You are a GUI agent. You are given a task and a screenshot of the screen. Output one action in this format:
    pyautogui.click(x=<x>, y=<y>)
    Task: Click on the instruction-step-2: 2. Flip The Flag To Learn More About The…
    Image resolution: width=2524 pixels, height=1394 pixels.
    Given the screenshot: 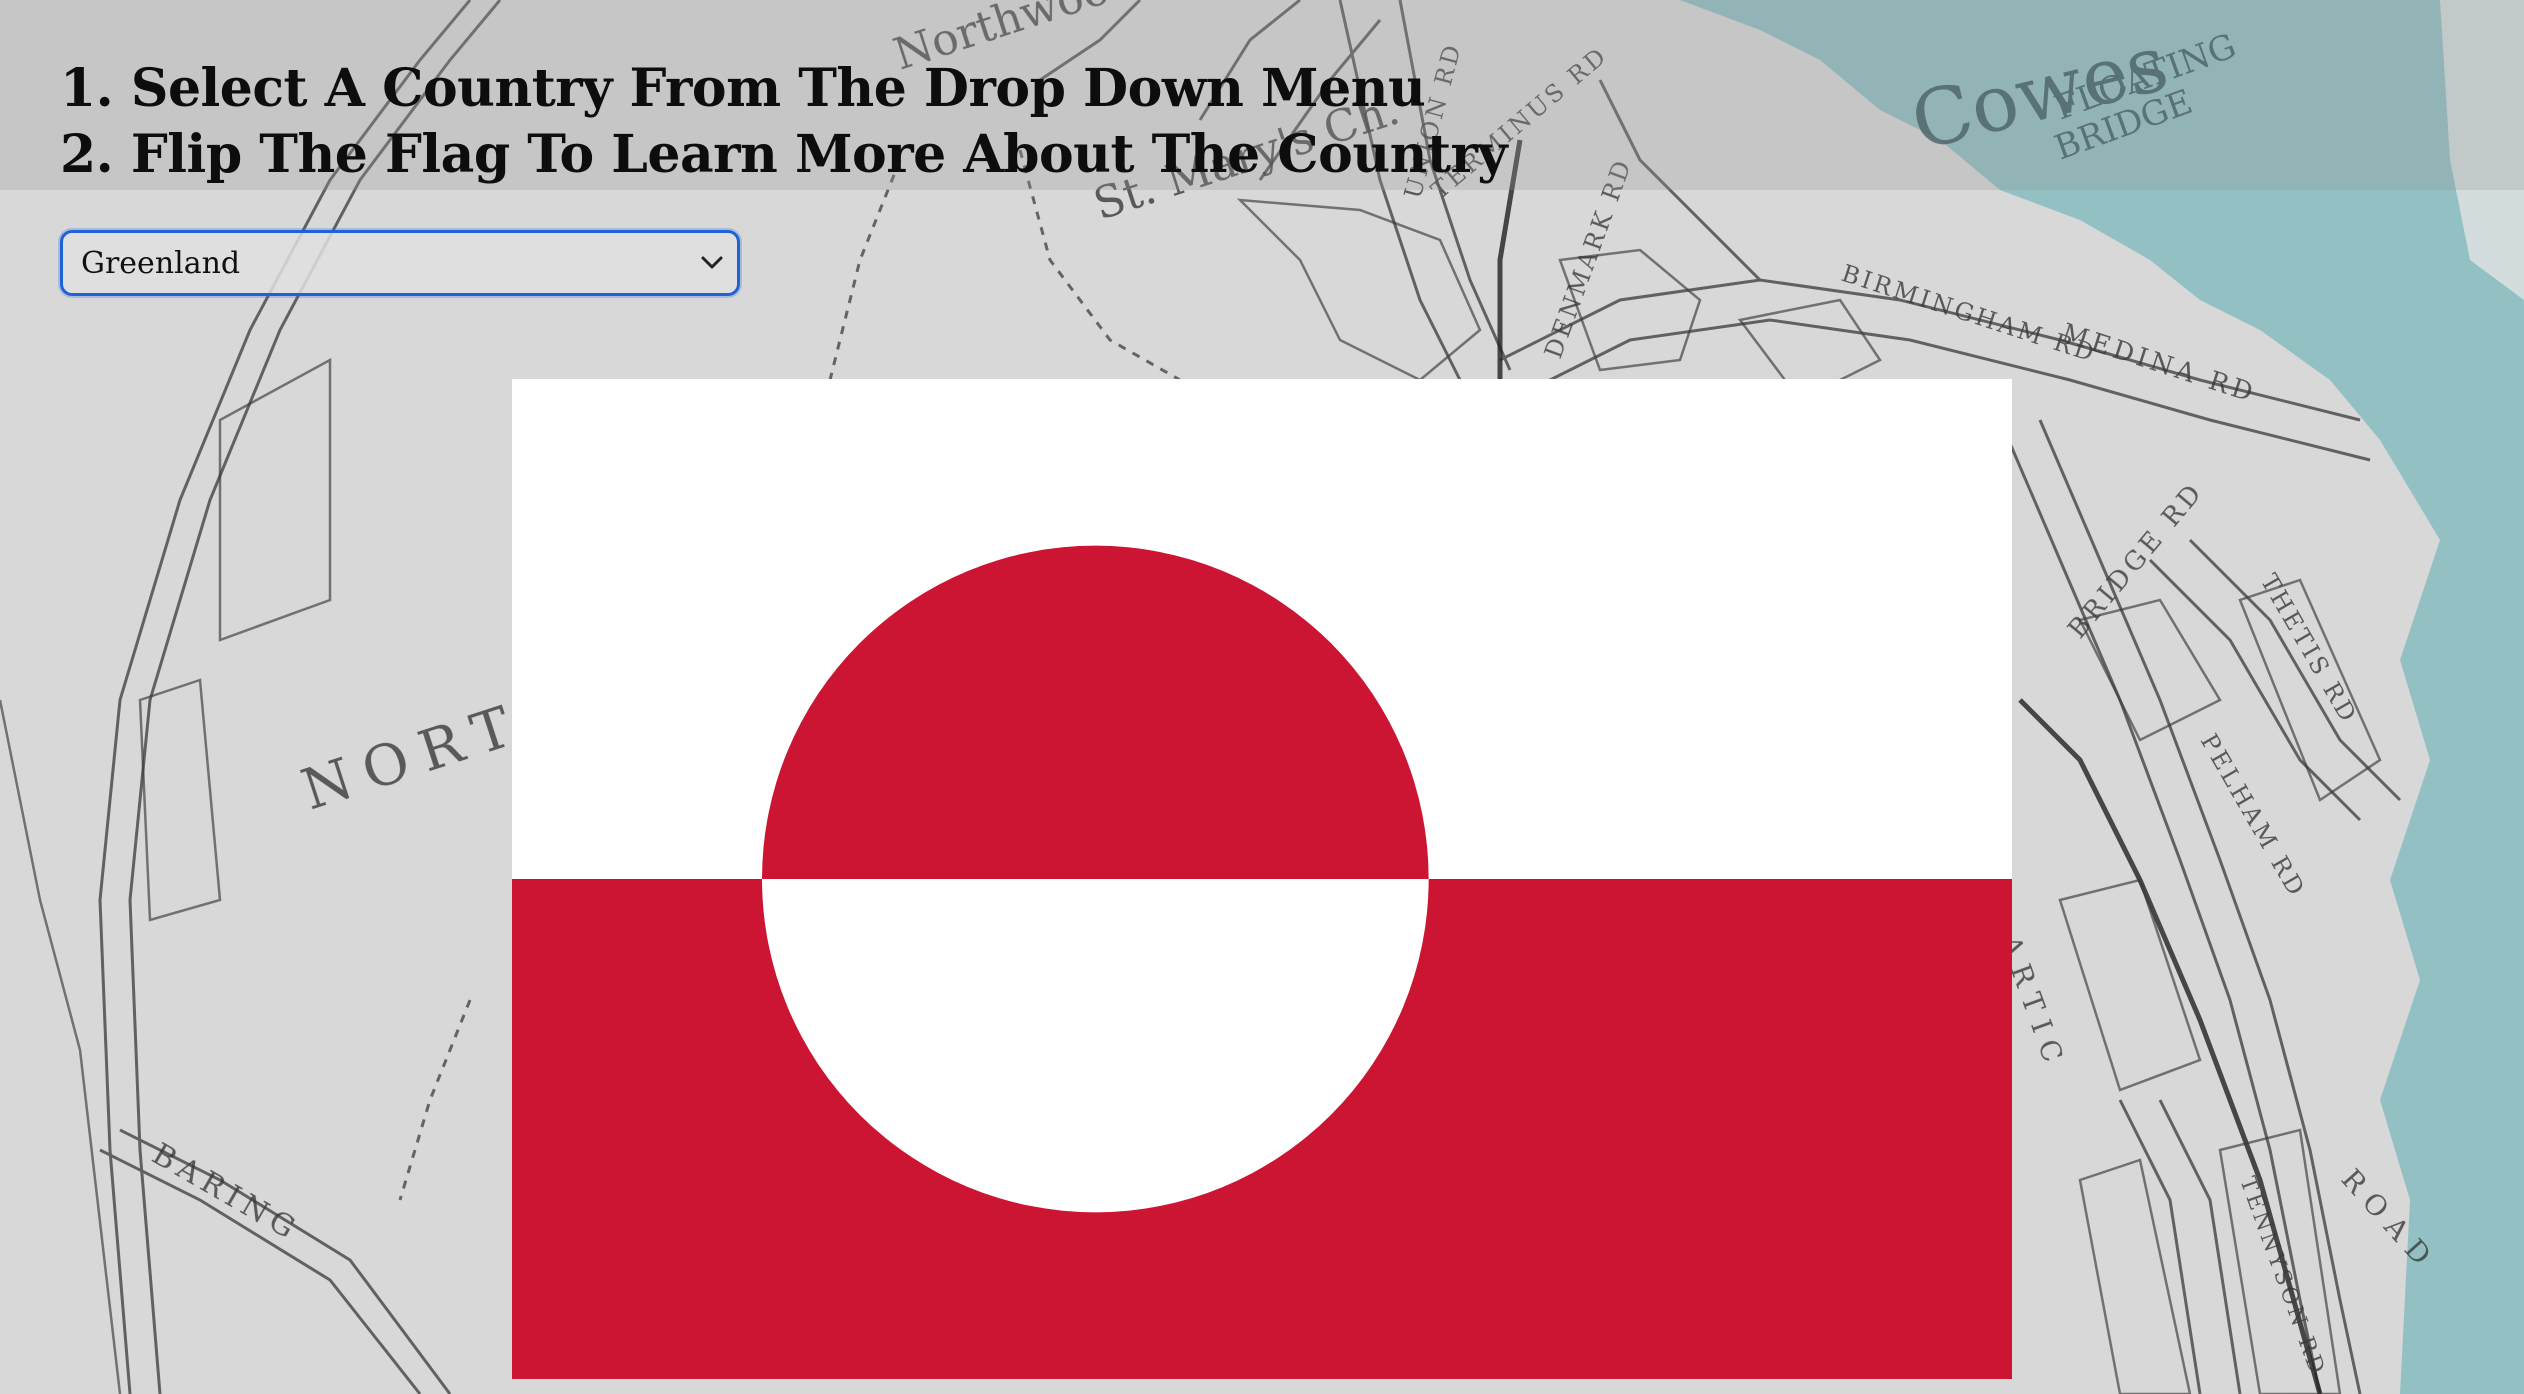 What is the action you would take?
    pyautogui.click(x=784, y=154)
    